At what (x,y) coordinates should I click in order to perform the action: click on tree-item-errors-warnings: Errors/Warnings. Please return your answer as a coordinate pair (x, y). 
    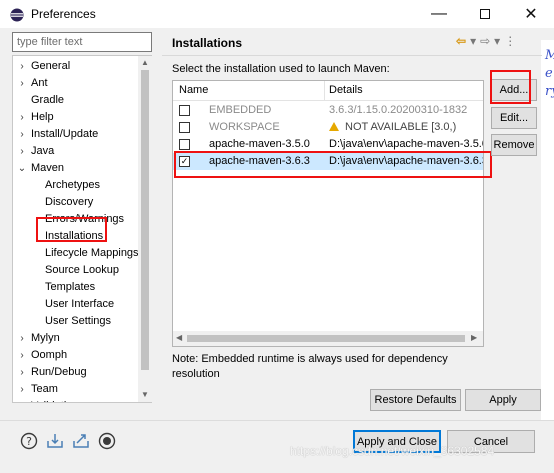
    Looking at the image, I should click on (84, 219).